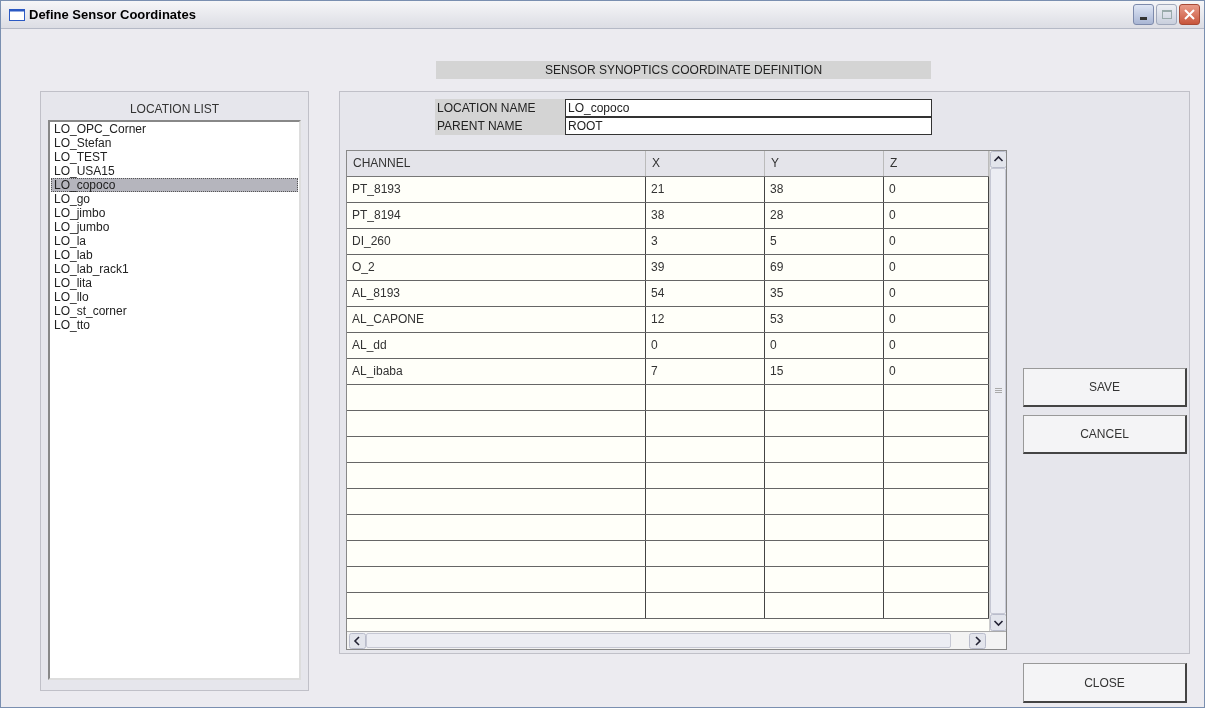  Describe the element at coordinates (496, 319) in the screenshot. I see `table-cell: AL_CAPONE` at that location.